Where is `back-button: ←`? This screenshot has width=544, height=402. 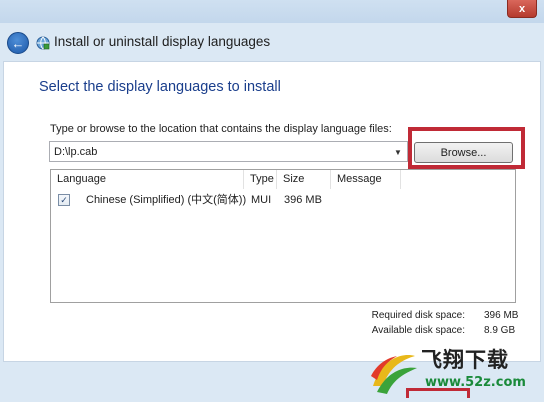
back-button: ← is located at coordinates (18, 43).